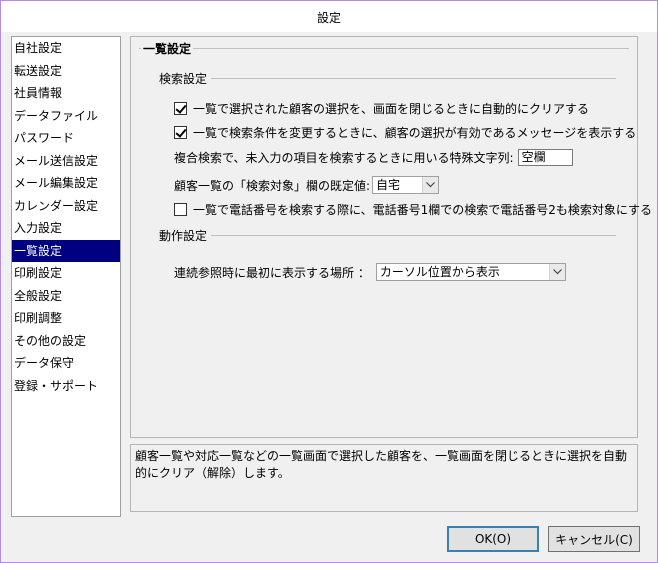  Describe the element at coordinates (439, 272) in the screenshot. I see `first-display-value: カーソル位置から表示` at that location.